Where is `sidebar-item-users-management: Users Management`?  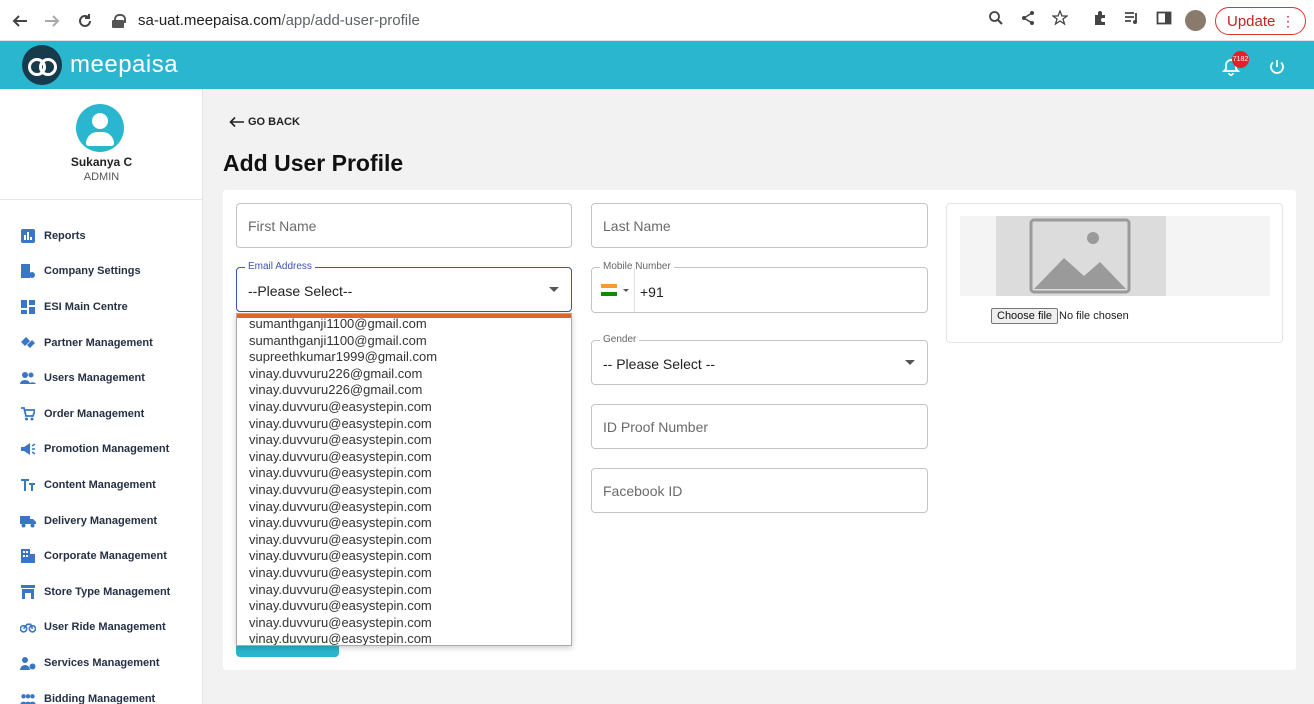 sidebar-item-users-management: Users Management is located at coordinates (101, 378).